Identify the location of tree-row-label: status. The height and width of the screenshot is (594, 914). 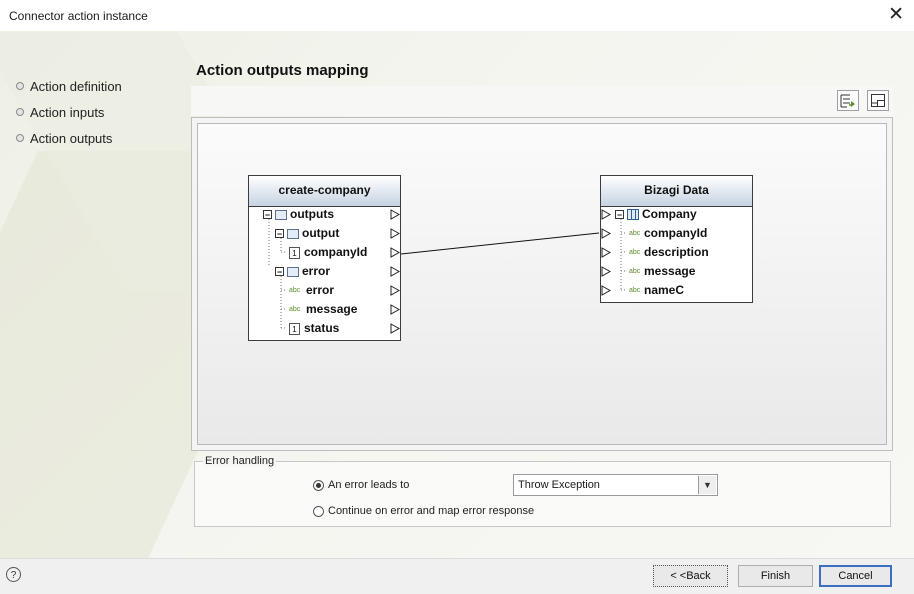
(322, 328).